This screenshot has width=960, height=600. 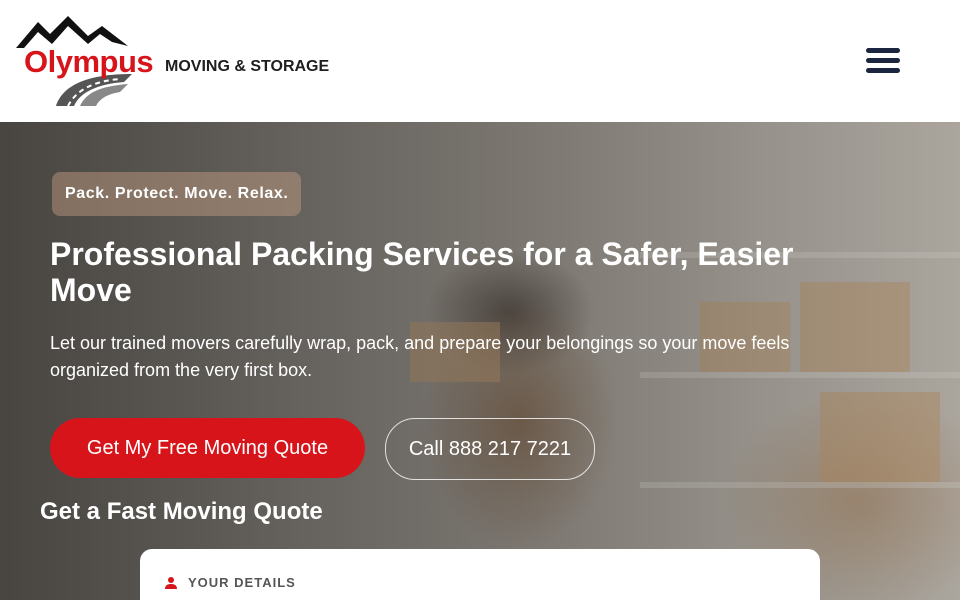 I want to click on logo-tagline: MOVING & STORAGE, so click(x=247, y=66).